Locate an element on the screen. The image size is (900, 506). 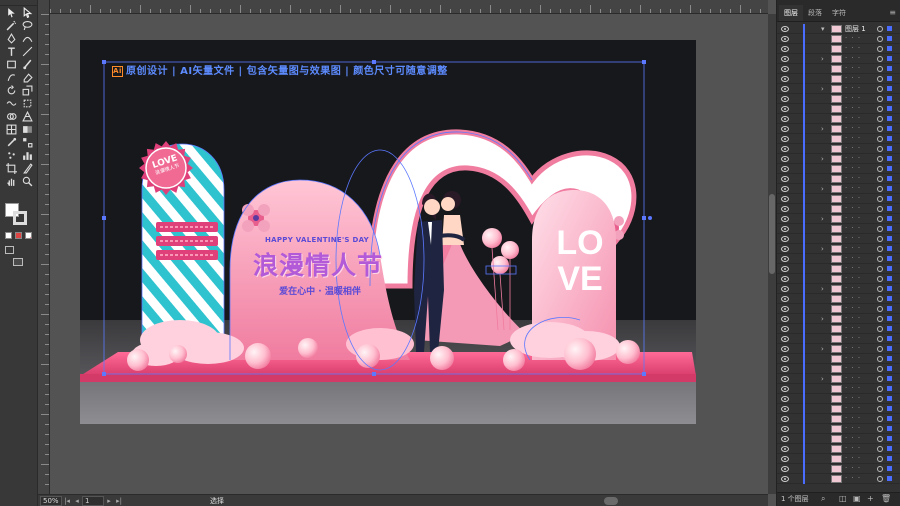
gradient-tool-icon is located at coordinates (27, 129).